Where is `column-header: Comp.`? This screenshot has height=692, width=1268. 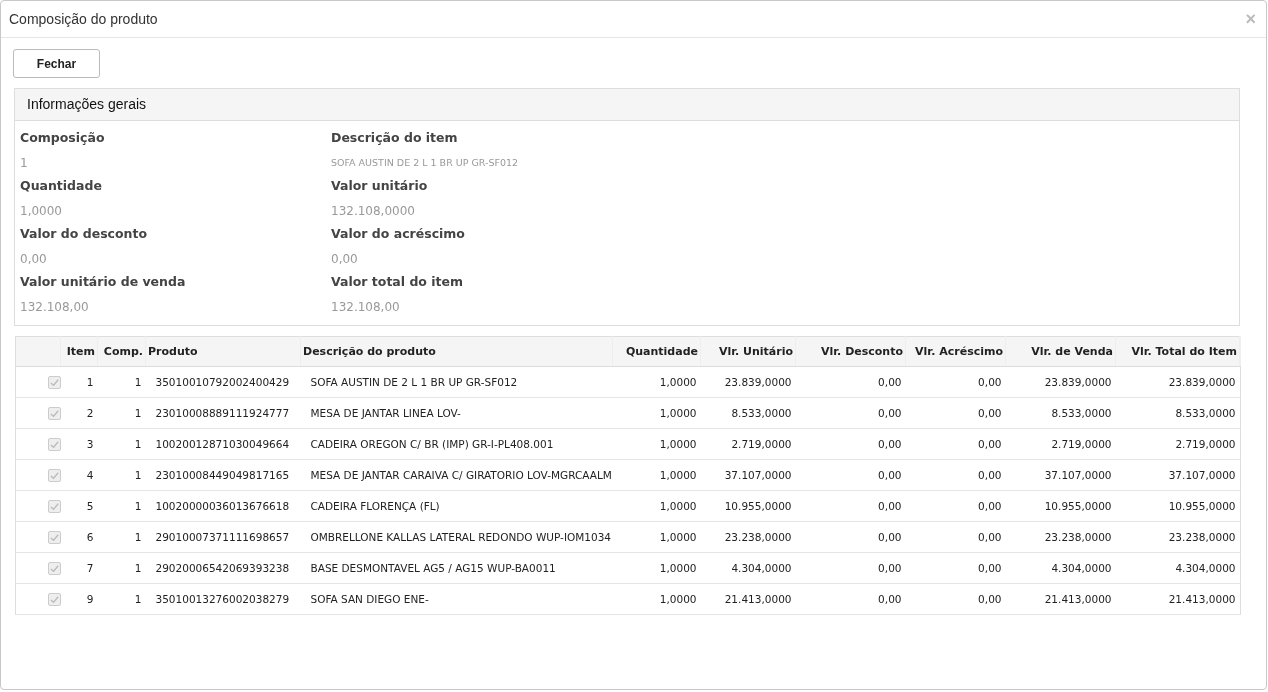
column-header: Comp. is located at coordinates (121, 351).